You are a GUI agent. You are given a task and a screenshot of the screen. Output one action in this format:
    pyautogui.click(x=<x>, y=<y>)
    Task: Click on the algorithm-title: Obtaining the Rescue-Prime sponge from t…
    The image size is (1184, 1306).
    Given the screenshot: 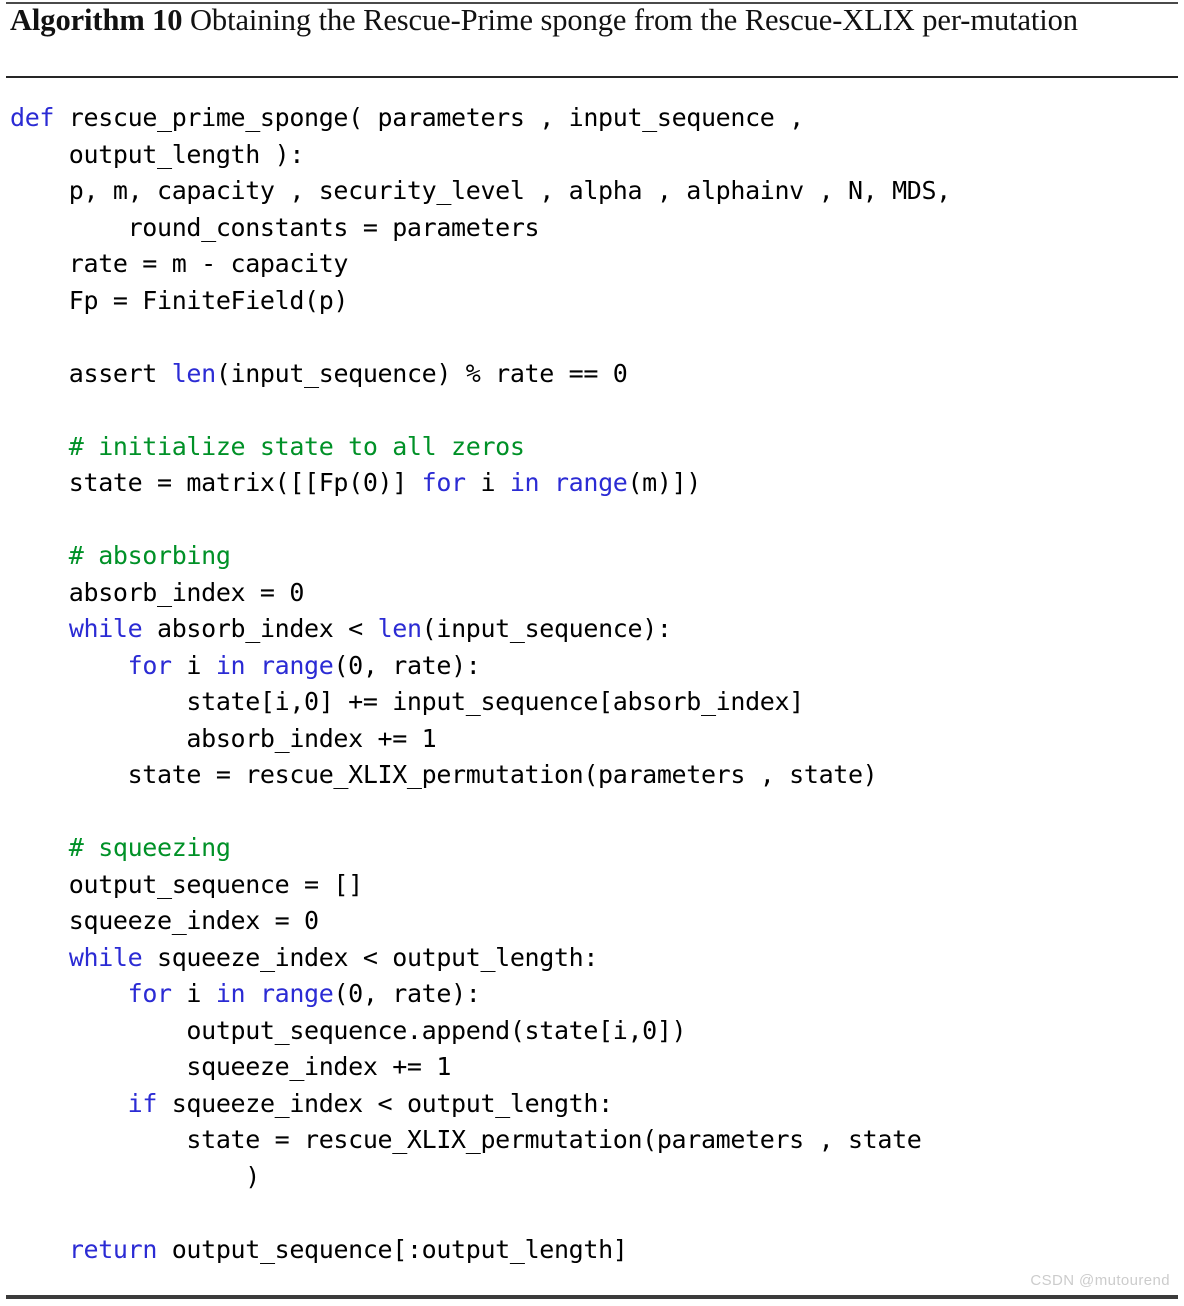 What is the action you would take?
    pyautogui.click(x=630, y=20)
    